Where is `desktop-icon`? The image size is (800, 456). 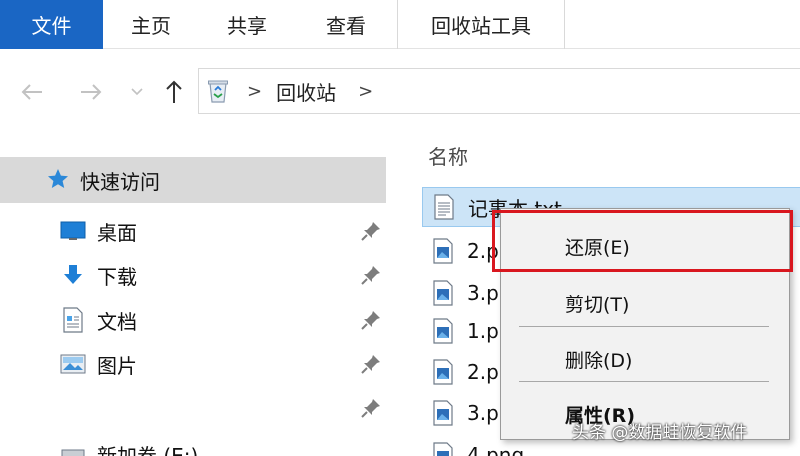 desktop-icon is located at coordinates (73, 231).